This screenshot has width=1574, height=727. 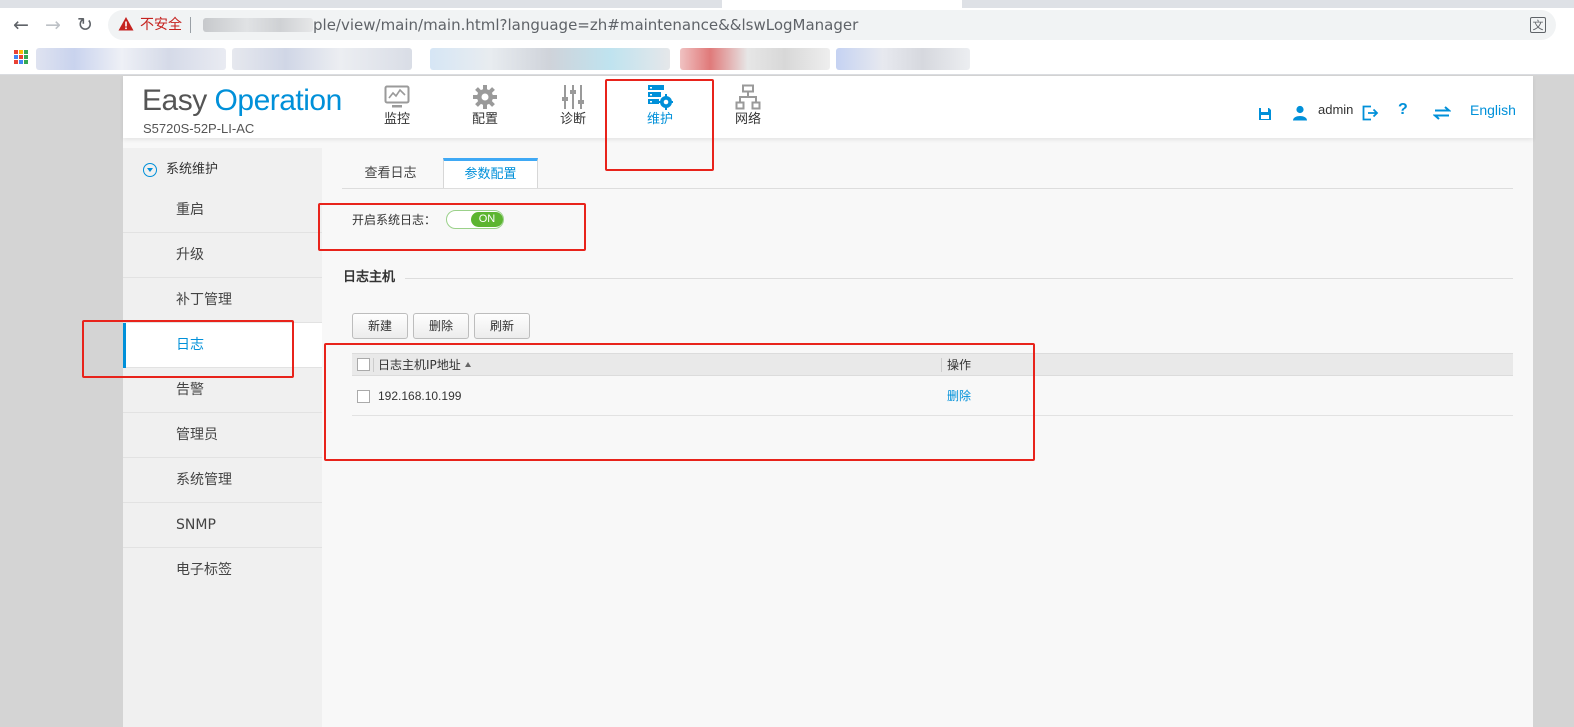 I want to click on sidebar-item-system-management: 系统管理, so click(x=222, y=480).